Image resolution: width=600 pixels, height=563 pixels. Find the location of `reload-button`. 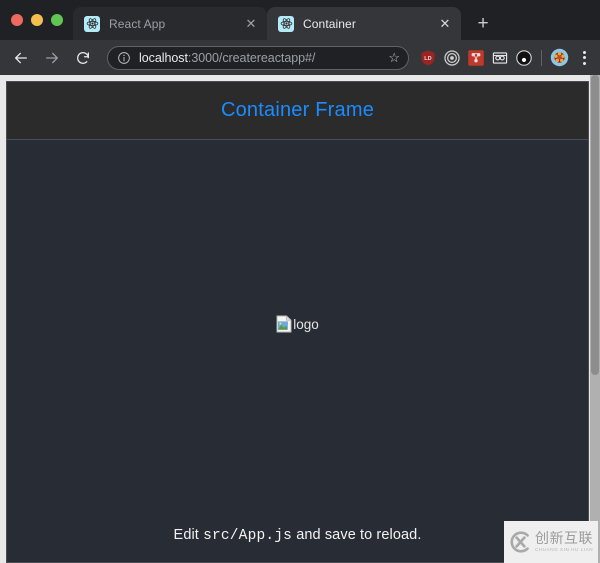

reload-button is located at coordinates (83, 58).